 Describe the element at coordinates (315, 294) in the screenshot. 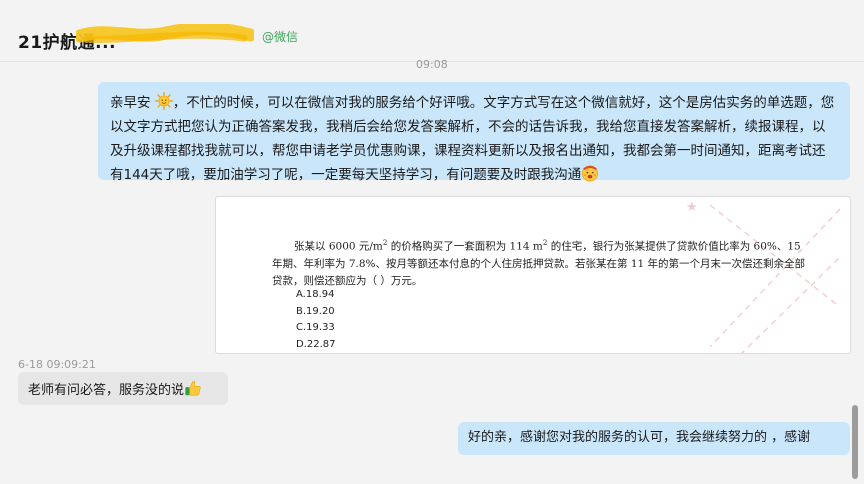

I see `option-a: A.18.94` at that location.